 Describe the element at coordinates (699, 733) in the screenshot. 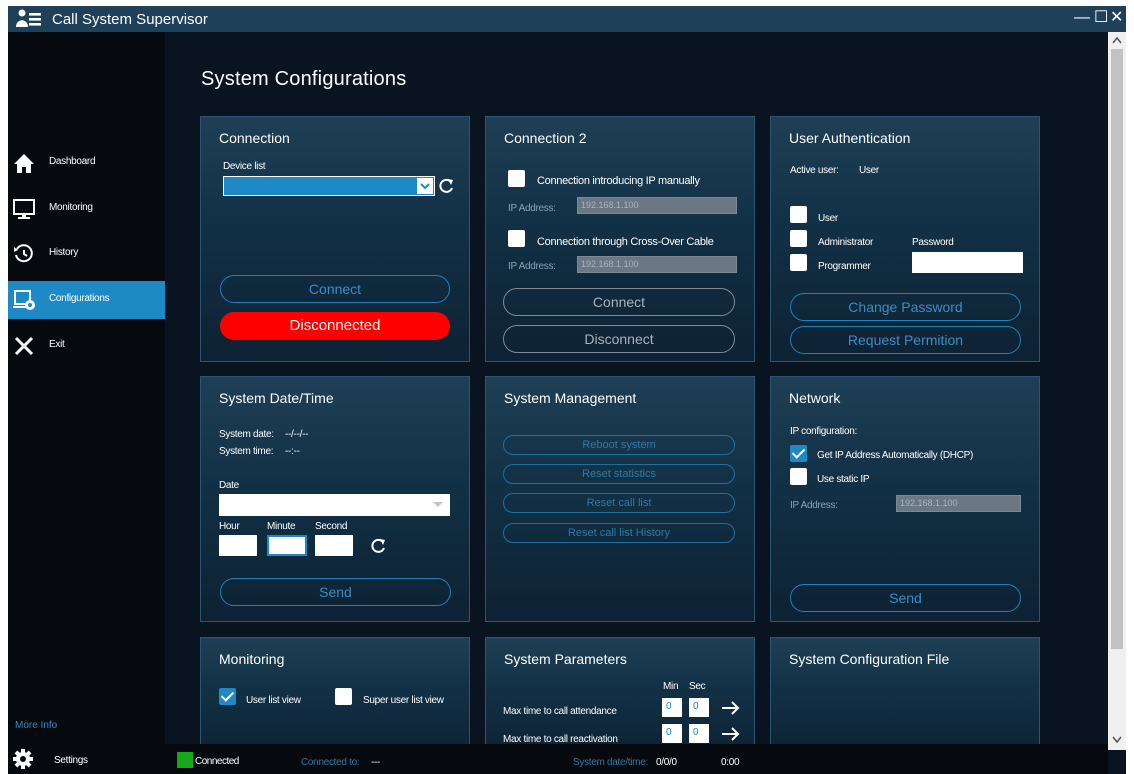

I see `reactivation-sec-field: 0` at that location.